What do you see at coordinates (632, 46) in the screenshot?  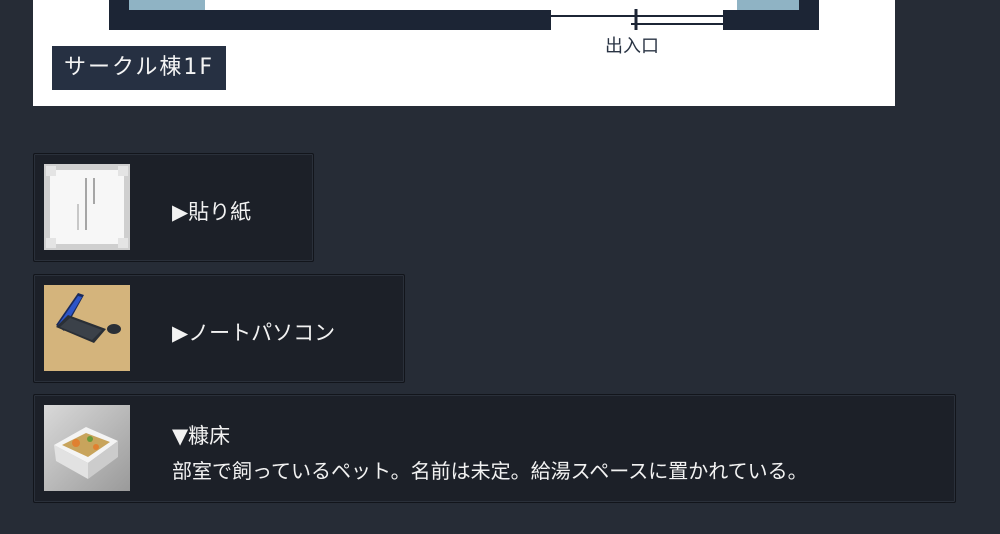 I see `entrance-label: 出入口` at bounding box center [632, 46].